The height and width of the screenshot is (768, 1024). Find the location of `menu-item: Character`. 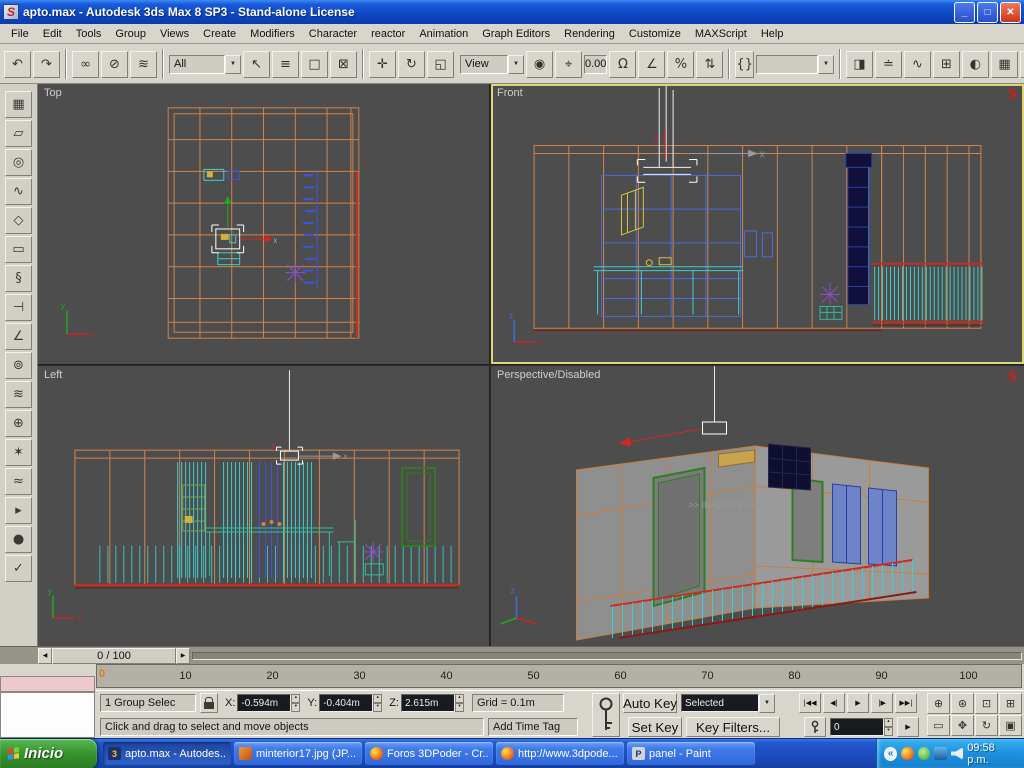

menu-item: Character is located at coordinates (333, 34).